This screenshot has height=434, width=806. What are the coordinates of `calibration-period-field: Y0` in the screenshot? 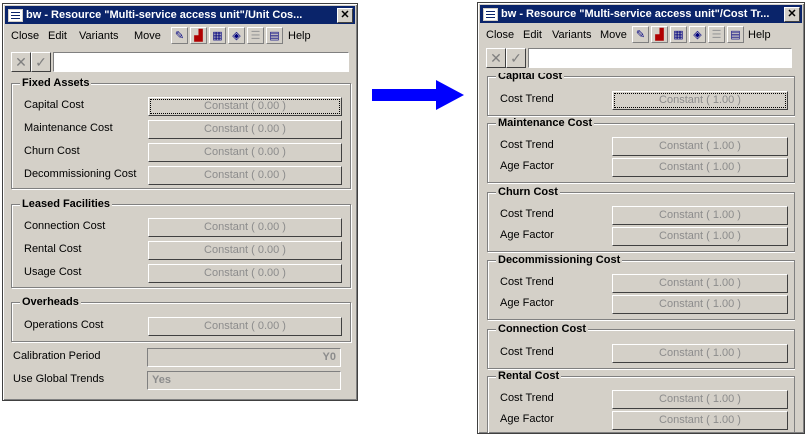 It's located at (244, 357).